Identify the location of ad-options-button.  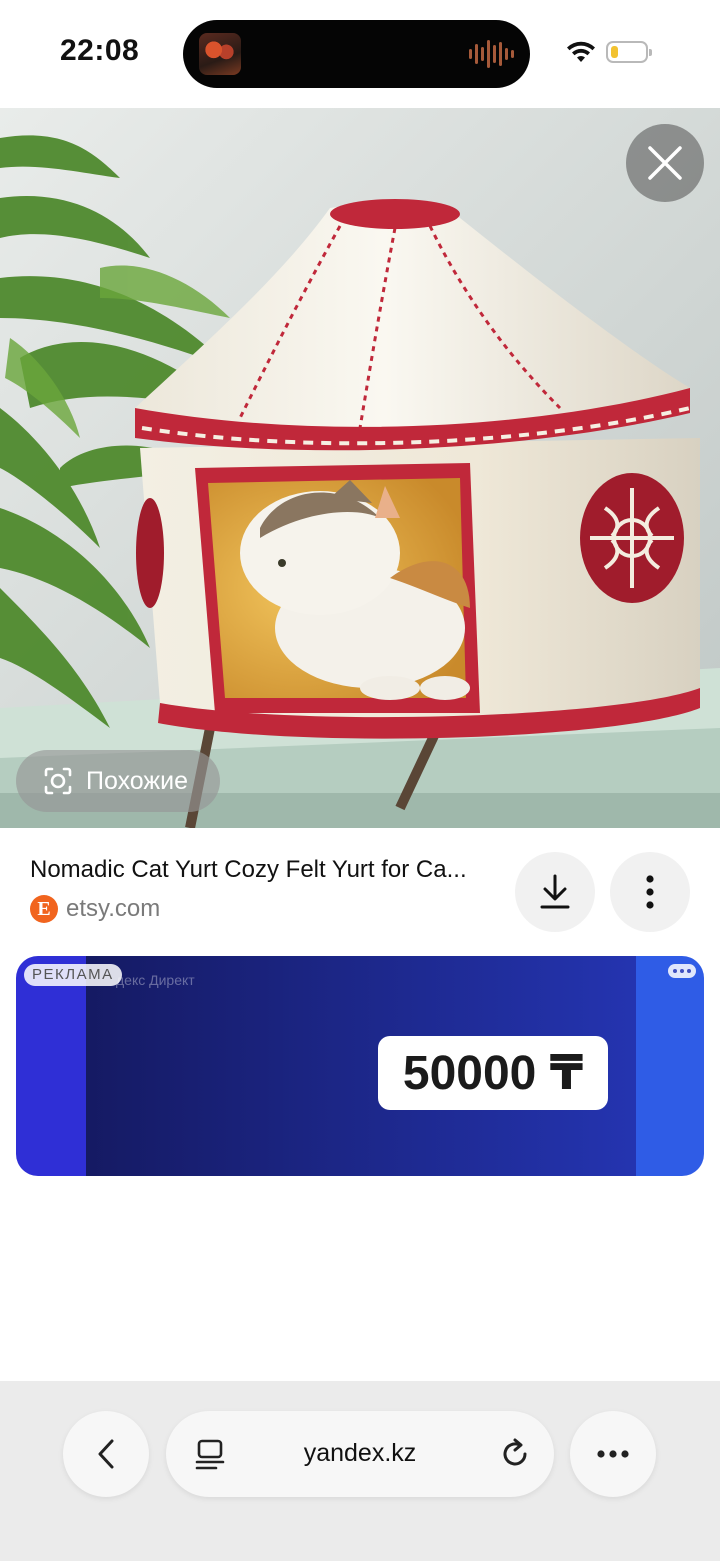
(682, 971).